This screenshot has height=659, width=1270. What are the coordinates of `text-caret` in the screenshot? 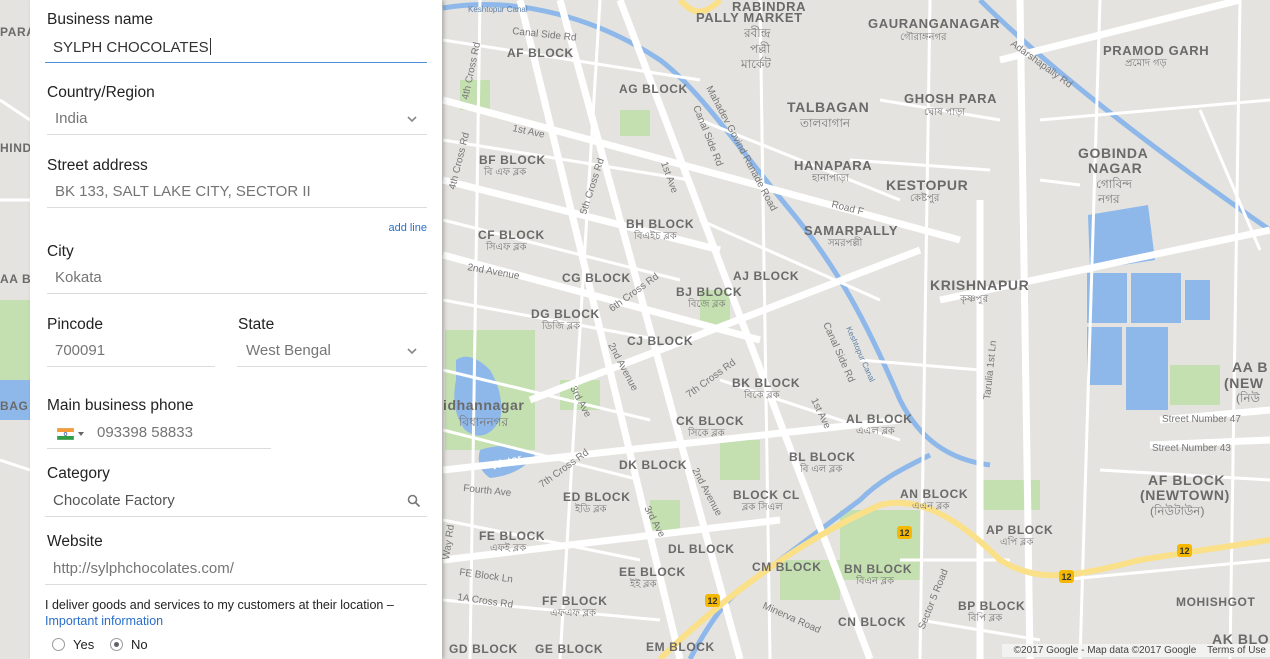 It's located at (210, 46).